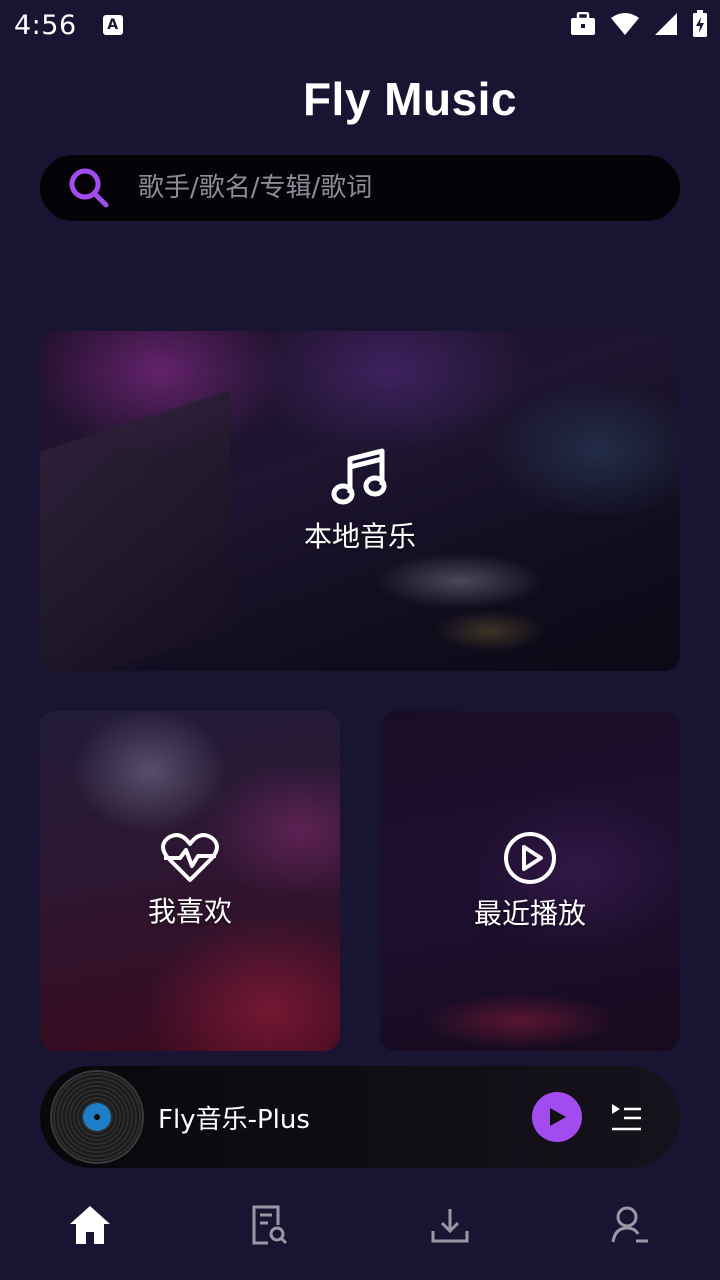  I want to click on status-icons, so click(639, 24).